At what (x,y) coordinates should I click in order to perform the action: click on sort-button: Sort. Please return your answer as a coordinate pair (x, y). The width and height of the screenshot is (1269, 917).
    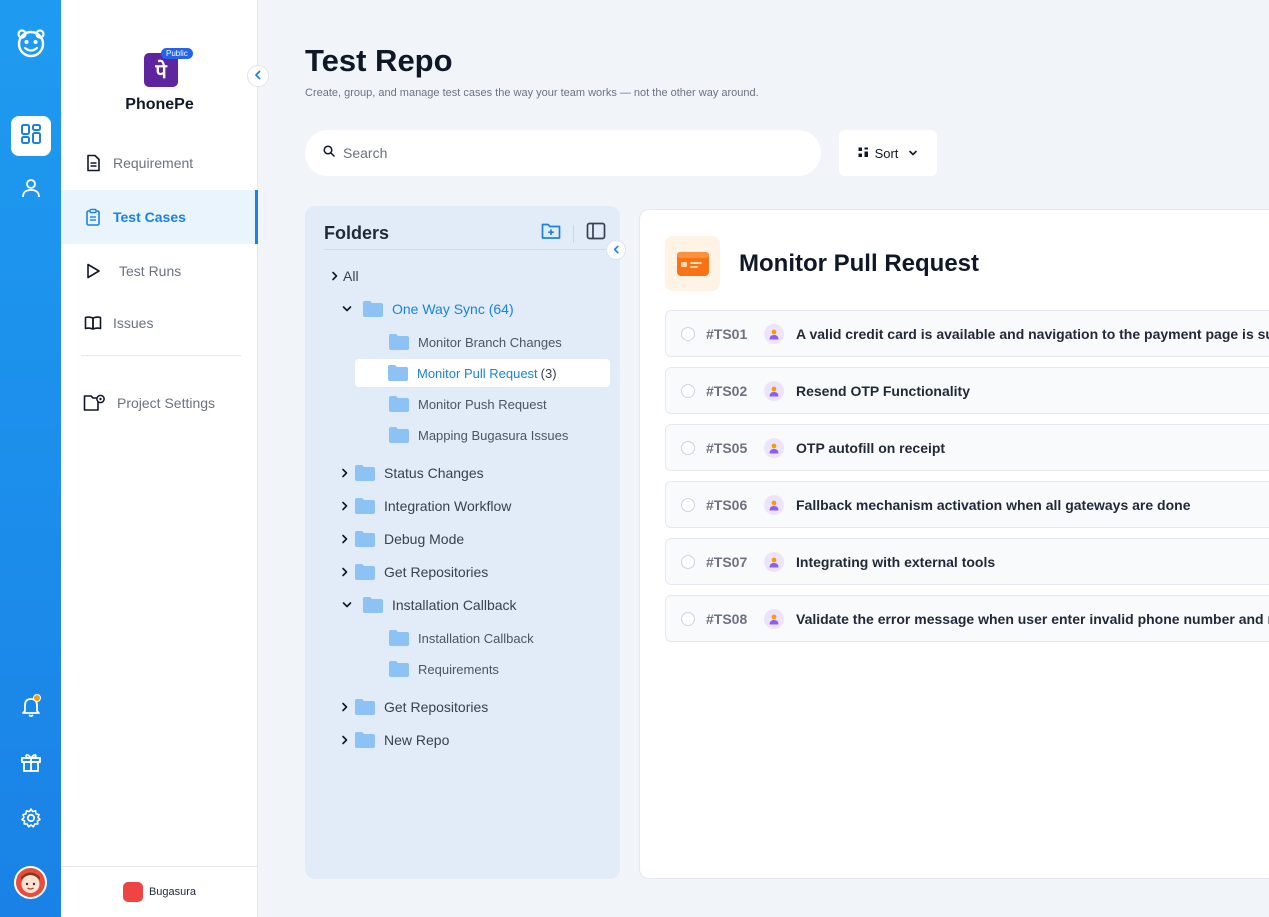
    Looking at the image, I should click on (888, 153).